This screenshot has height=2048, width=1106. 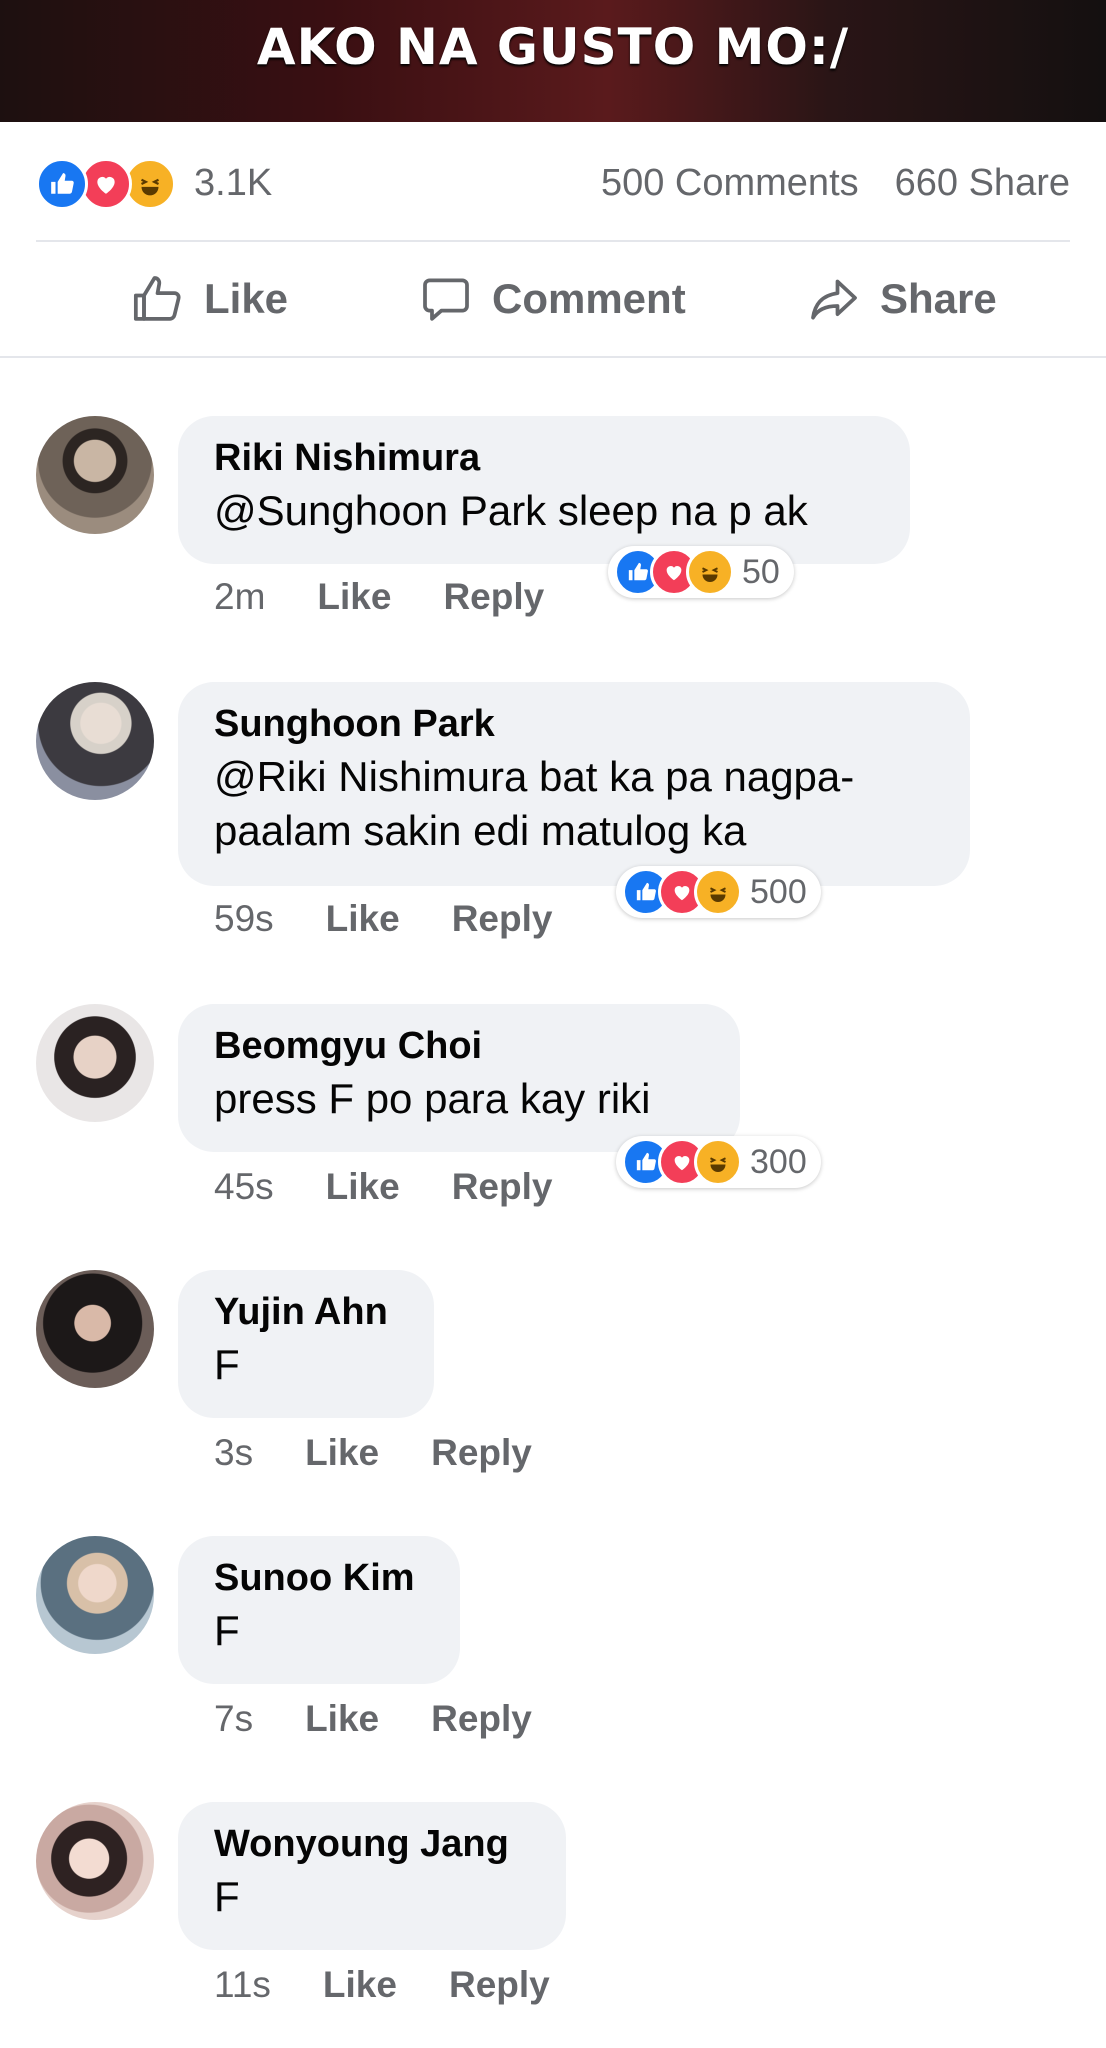 What do you see at coordinates (109, 184) in the screenshot?
I see `reaction-icons` at bounding box center [109, 184].